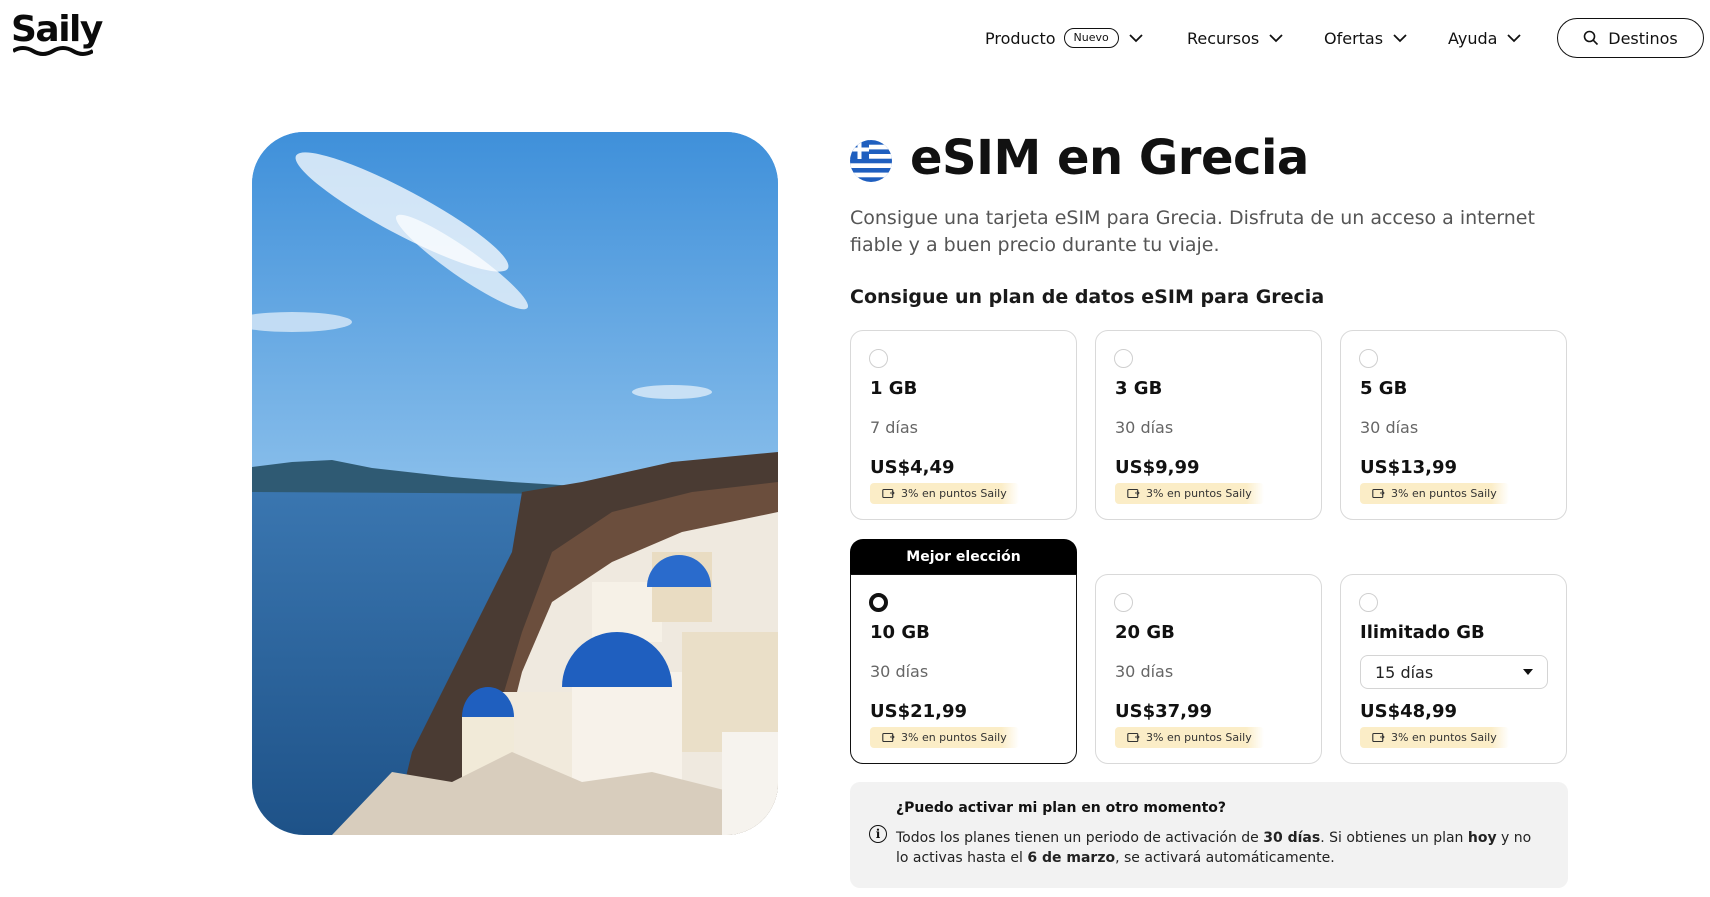 The height and width of the screenshot is (897, 1710). I want to click on best-choice-tag: Mejor elección, so click(963, 557).